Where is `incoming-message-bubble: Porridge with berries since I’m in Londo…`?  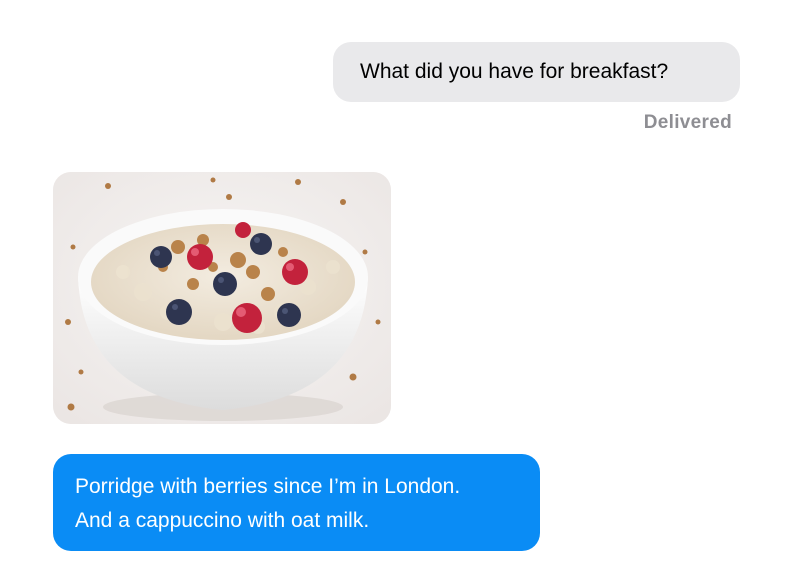
incoming-message-bubble: Porridge with berries since I’m in Londo… is located at coordinates (296, 502).